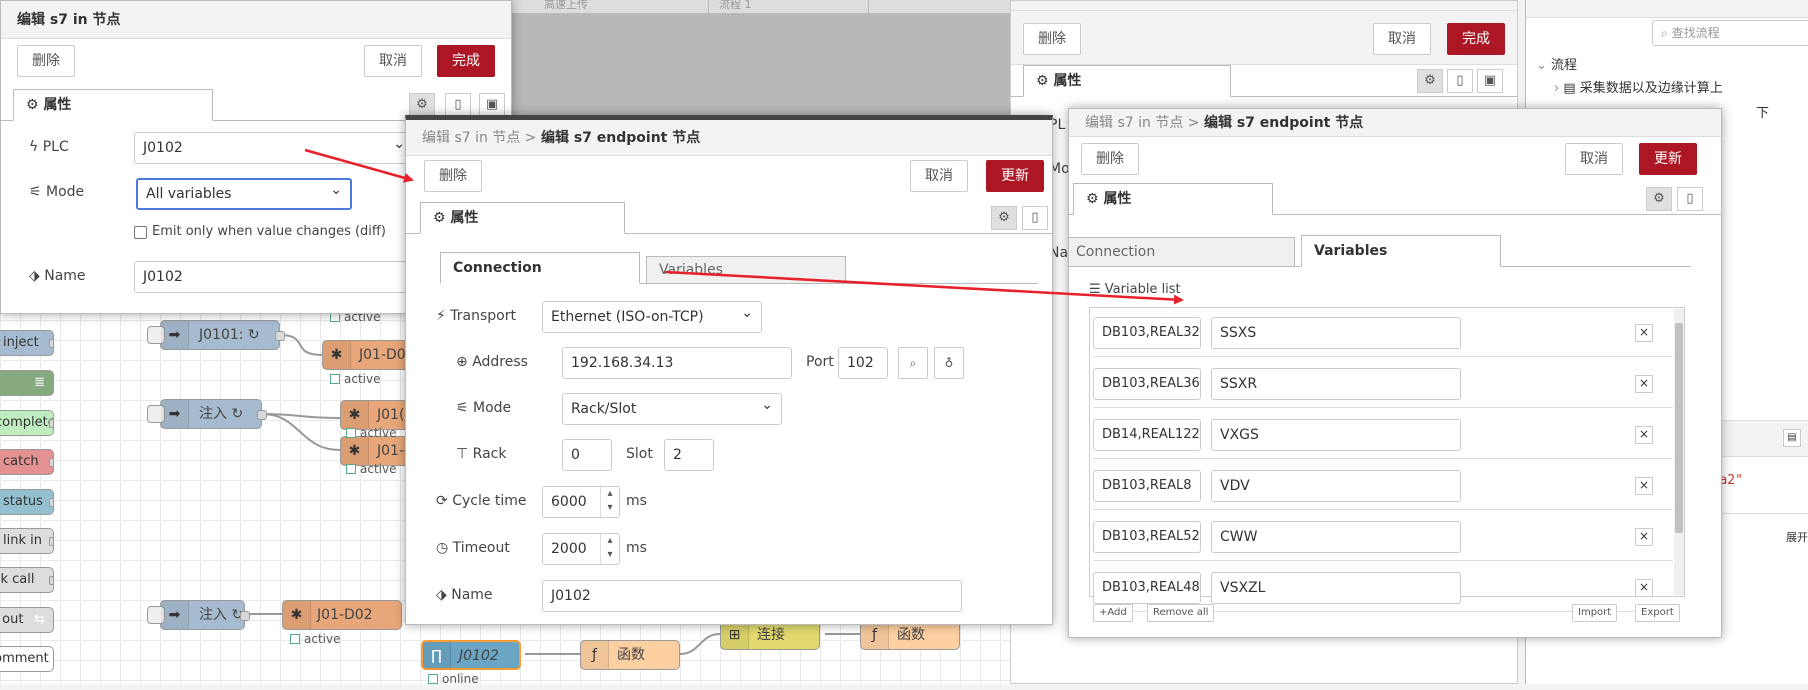 Image resolution: width=1808 pixels, height=690 pixels. Describe the element at coordinates (359, 165) in the screenshot. I see `arrow-to-endpoint-dialog` at that location.